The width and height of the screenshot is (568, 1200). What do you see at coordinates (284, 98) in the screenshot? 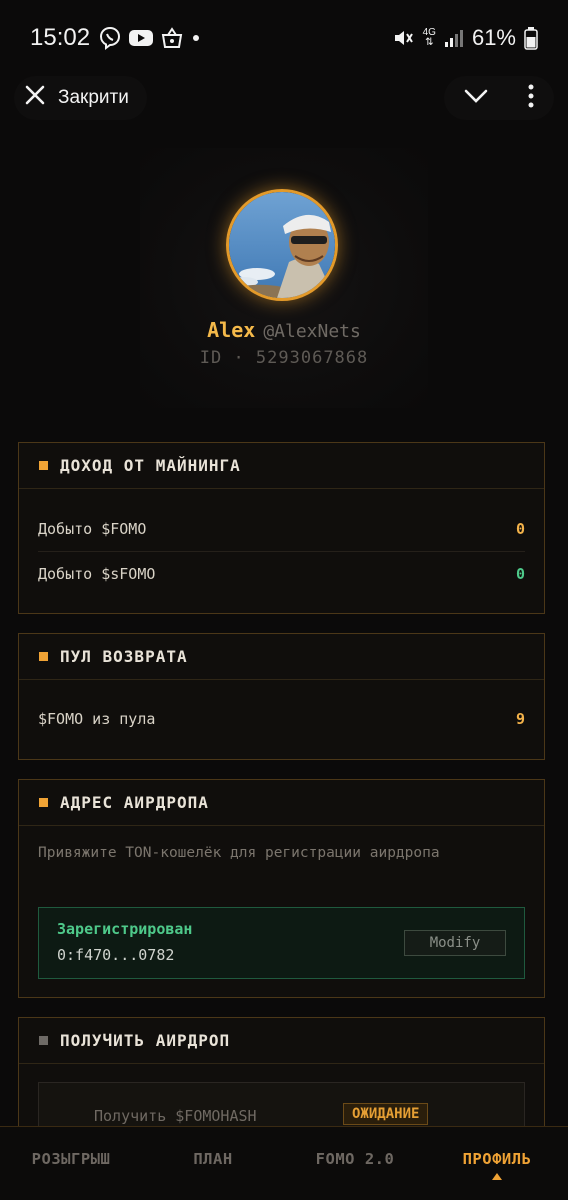
I see `webapp-header: Закрити` at bounding box center [284, 98].